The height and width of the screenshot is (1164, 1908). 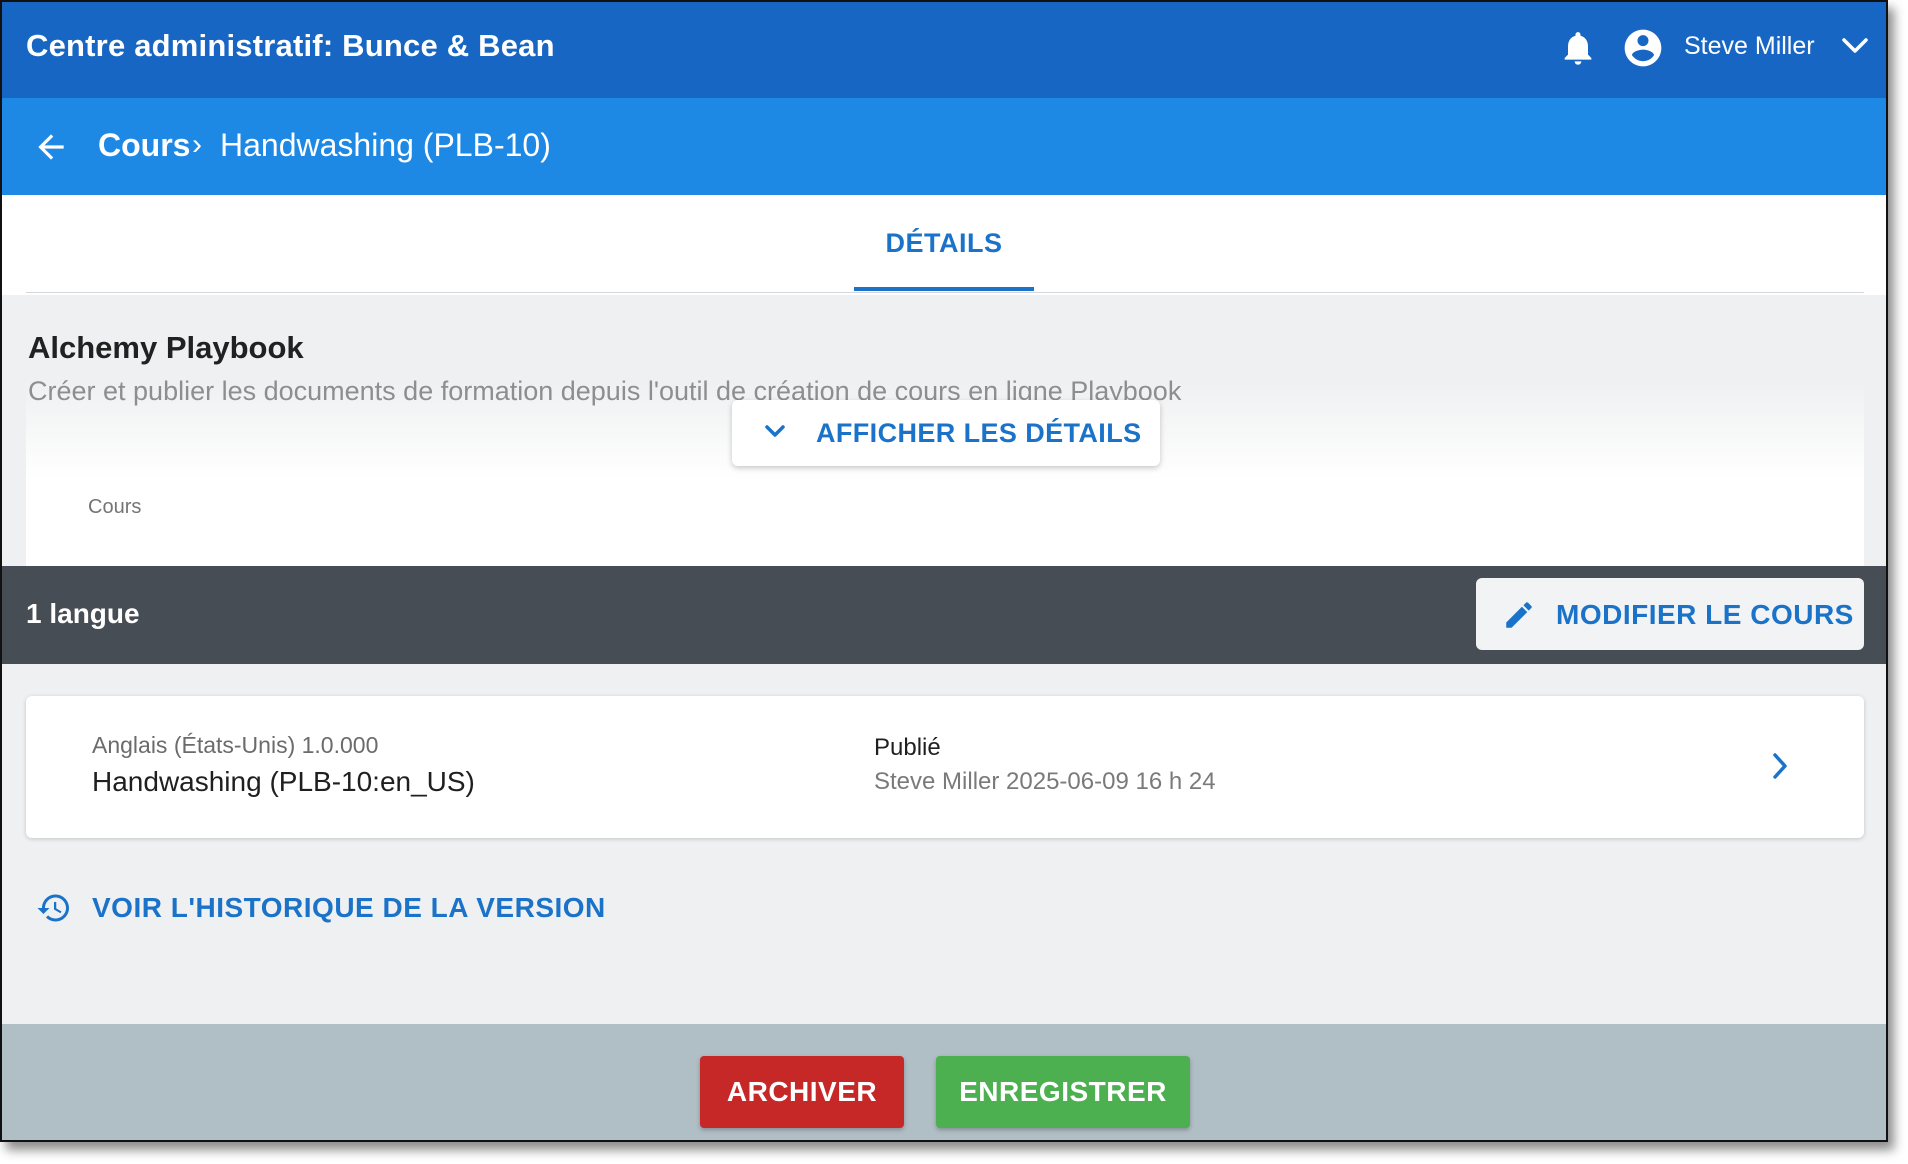 What do you see at coordinates (1643, 48) in the screenshot?
I see `account-circle-icon` at bounding box center [1643, 48].